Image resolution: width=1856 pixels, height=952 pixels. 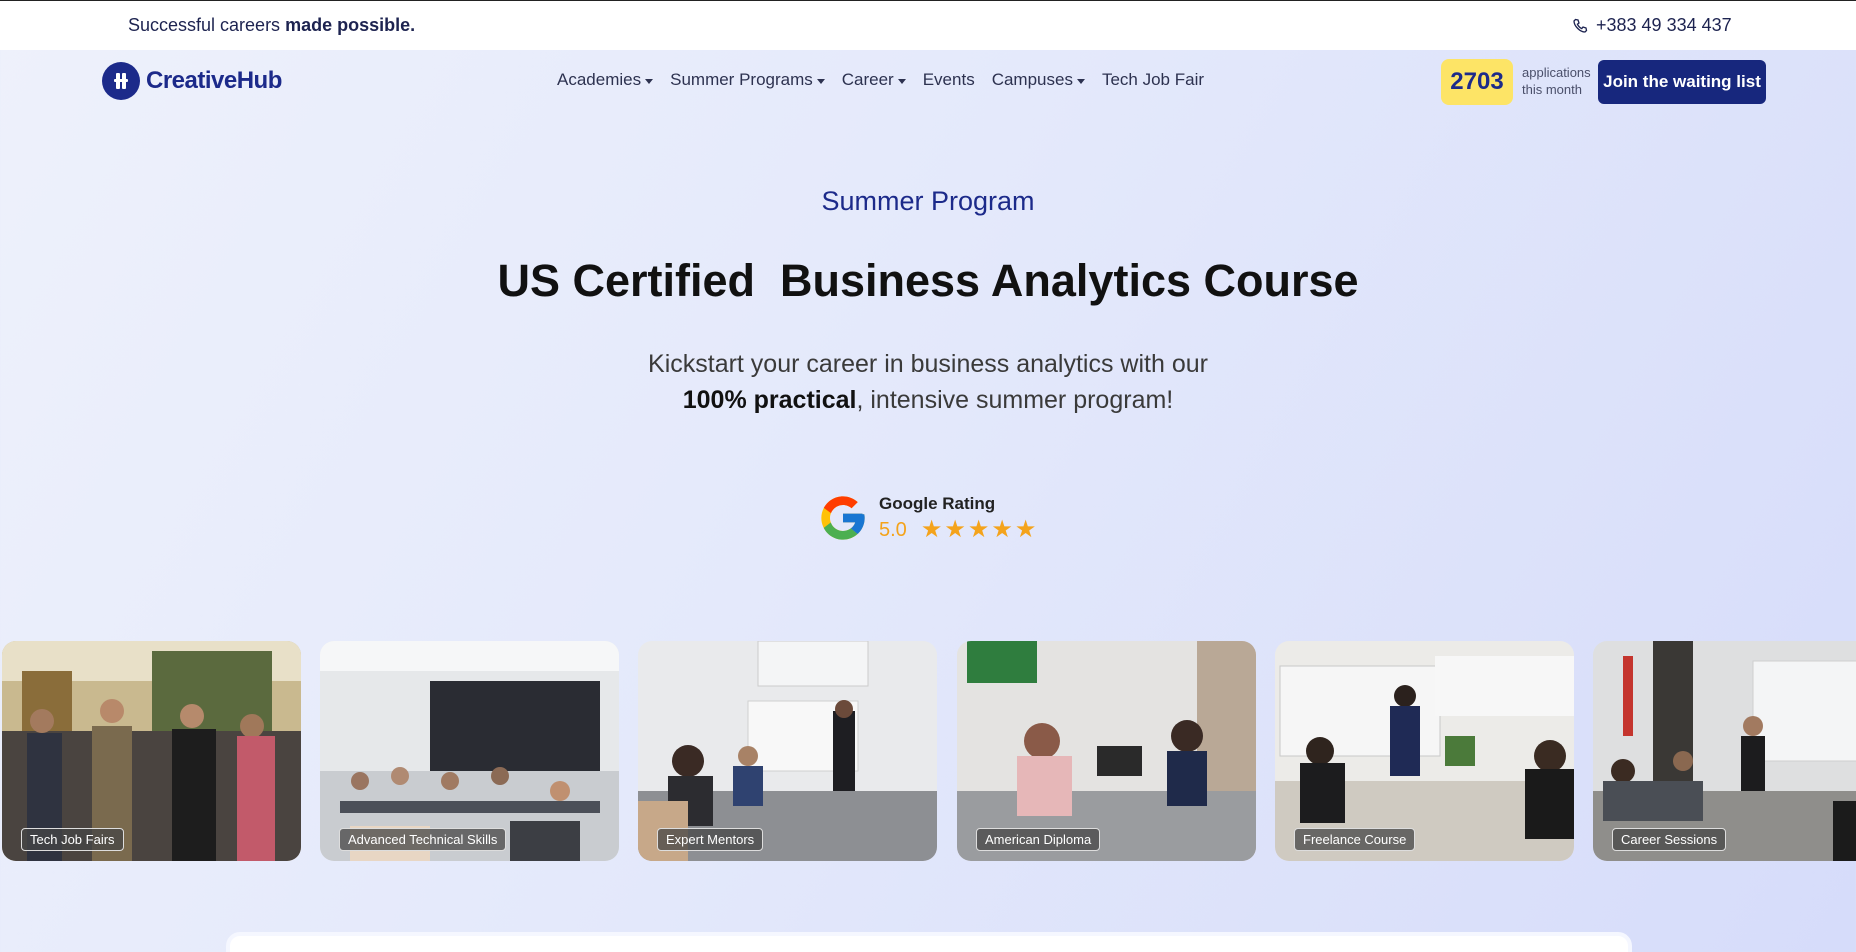 I want to click on gallery-tag: Expert Mentors, so click(x=710, y=839).